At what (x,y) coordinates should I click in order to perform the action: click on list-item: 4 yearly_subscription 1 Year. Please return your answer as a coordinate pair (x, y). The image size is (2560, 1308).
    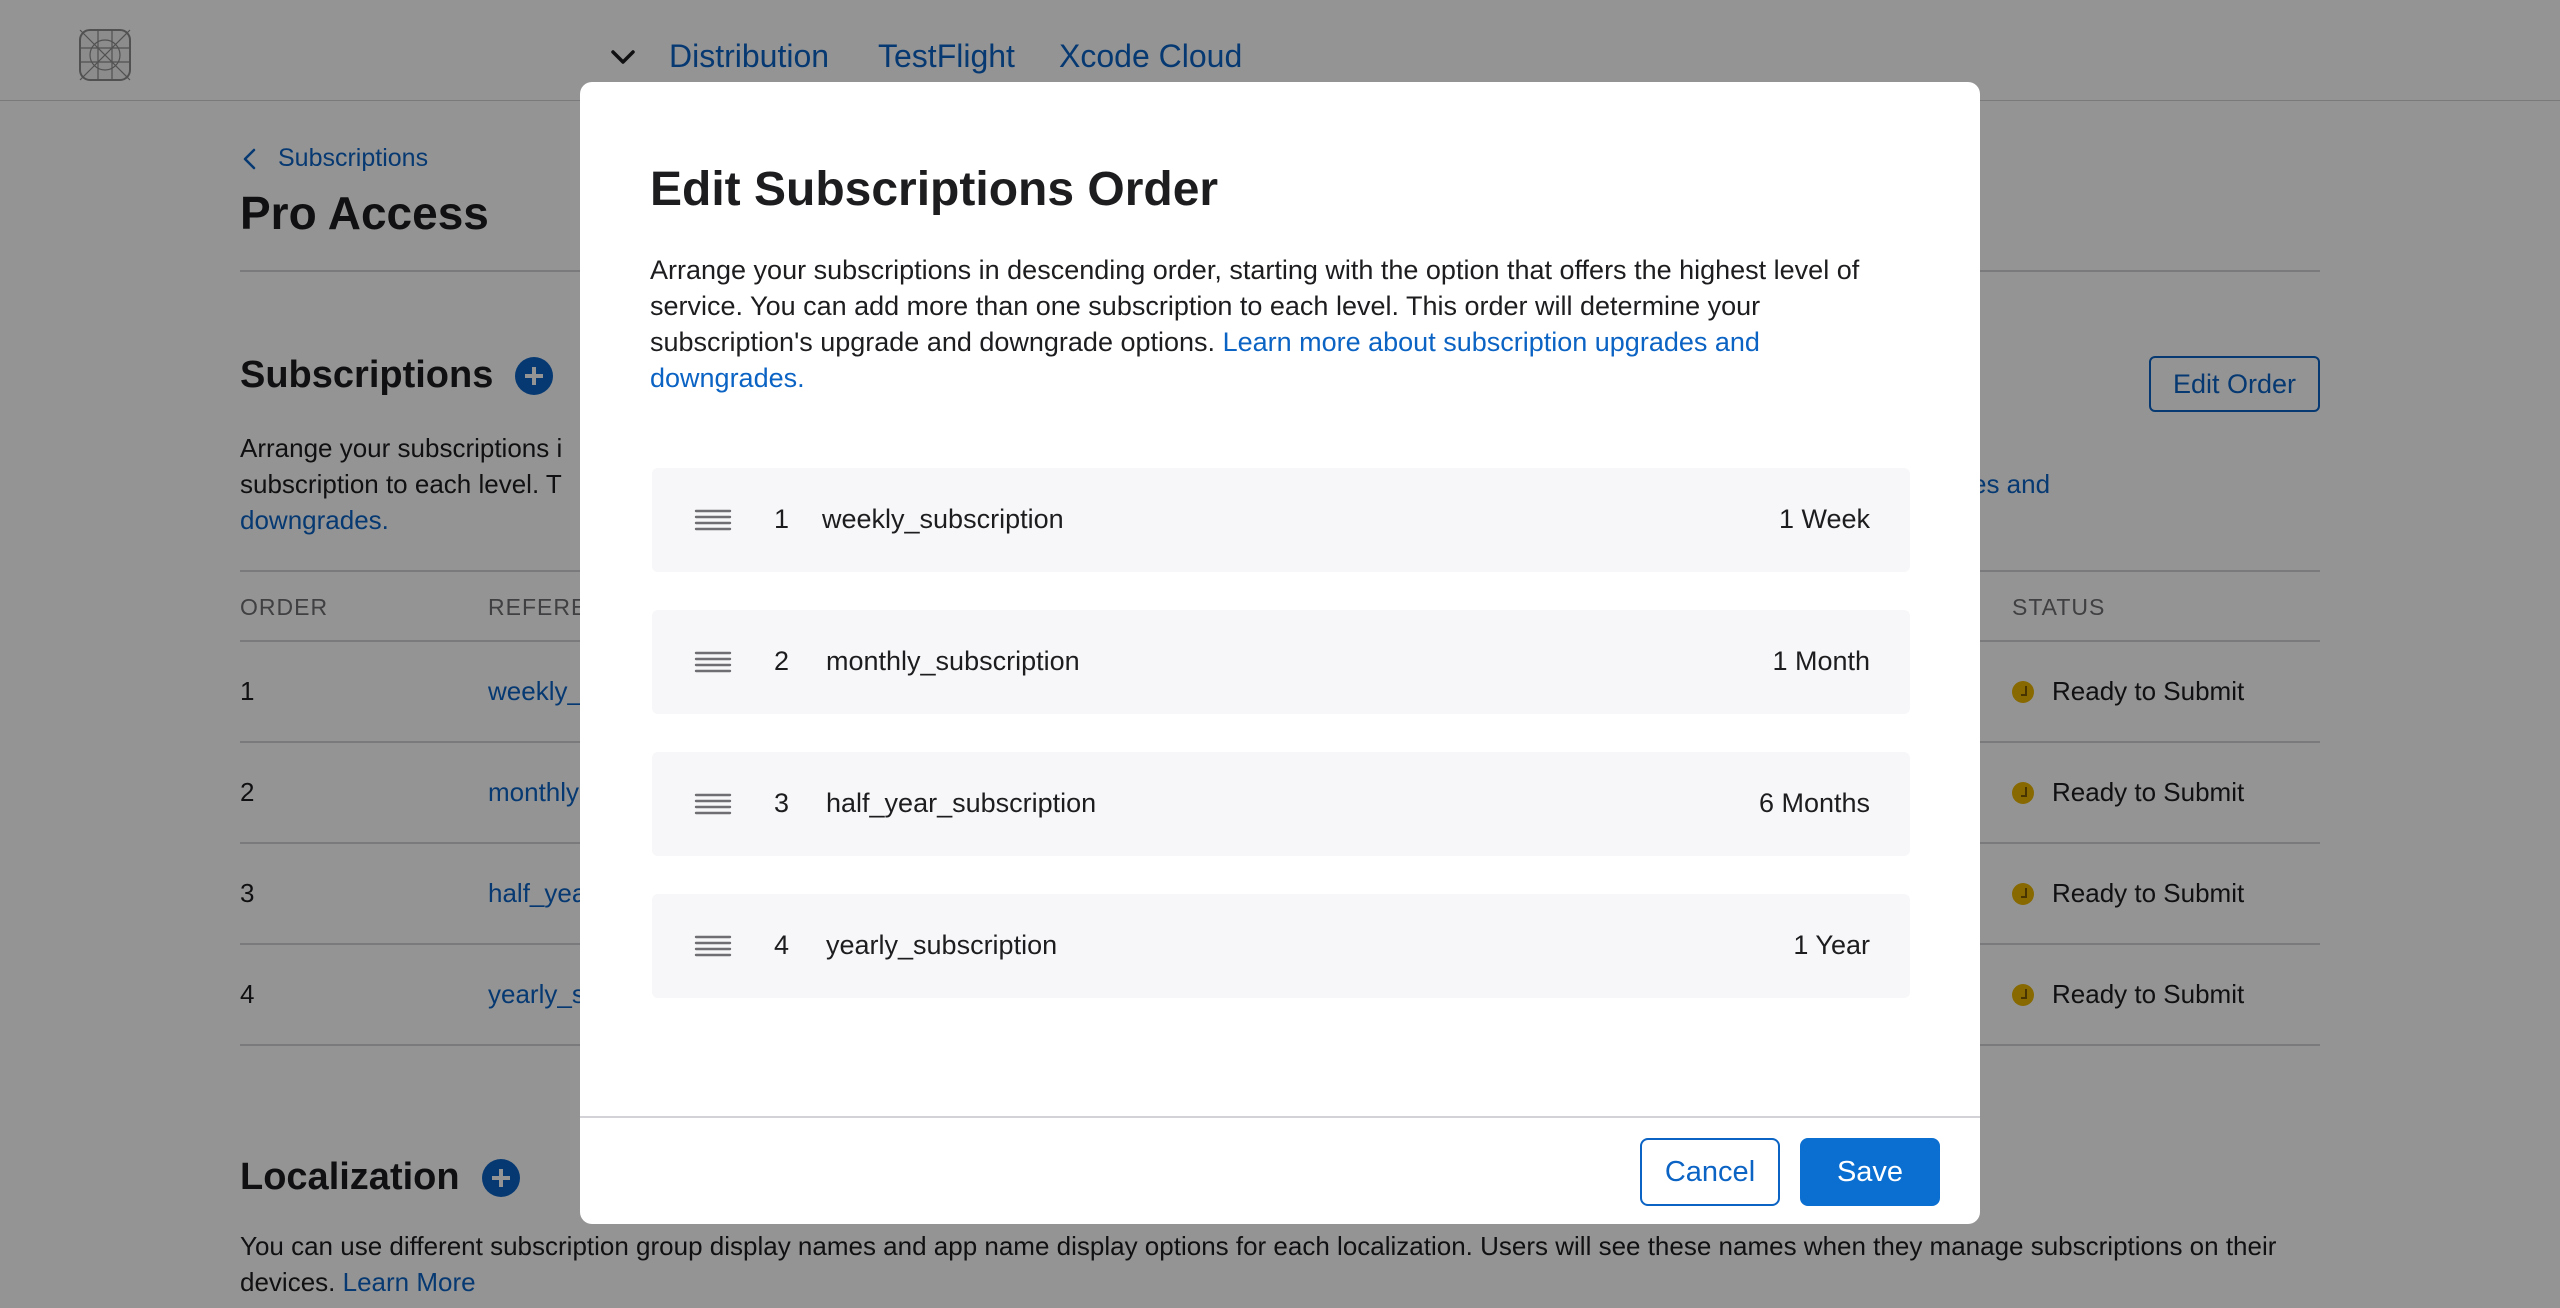
    Looking at the image, I should click on (1281, 946).